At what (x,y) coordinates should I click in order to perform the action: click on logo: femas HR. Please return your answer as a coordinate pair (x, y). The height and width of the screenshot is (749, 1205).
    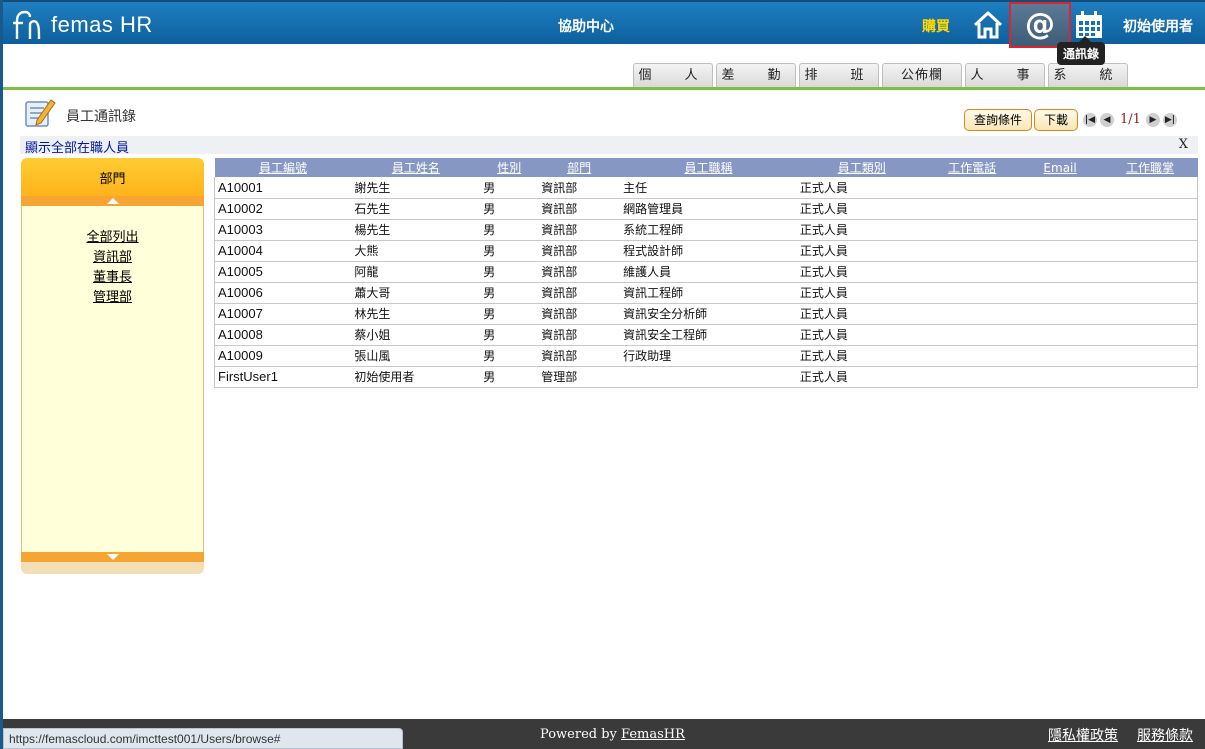
    Looking at the image, I should click on (82, 25).